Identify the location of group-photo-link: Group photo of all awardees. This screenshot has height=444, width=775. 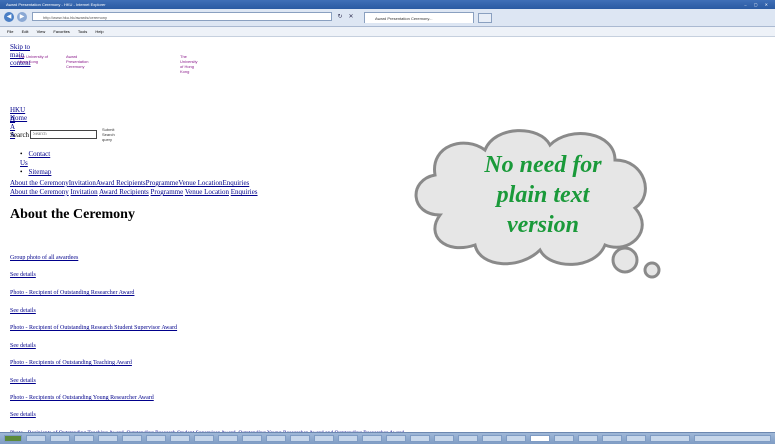
(44, 258).